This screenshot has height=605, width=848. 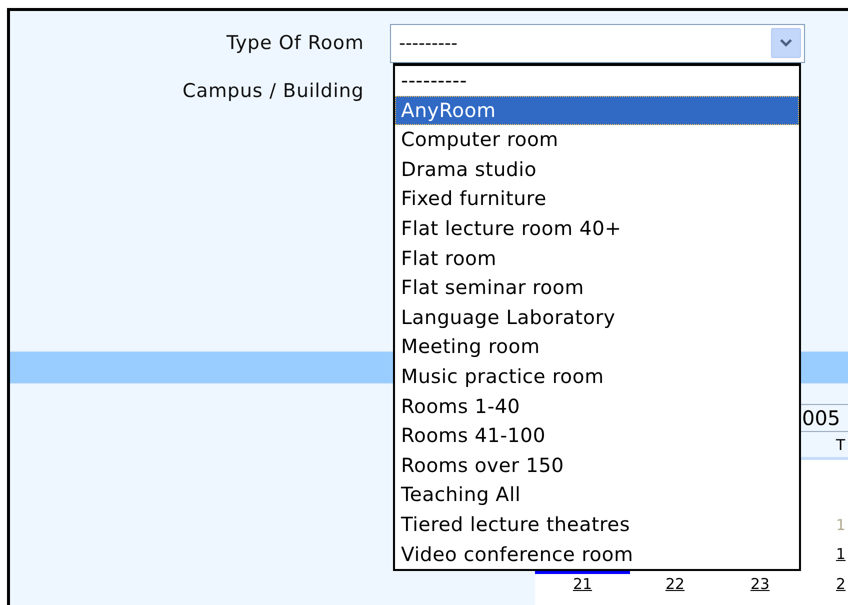 What do you see at coordinates (824, 587) in the screenshot?
I see `calendar-day: 2` at bounding box center [824, 587].